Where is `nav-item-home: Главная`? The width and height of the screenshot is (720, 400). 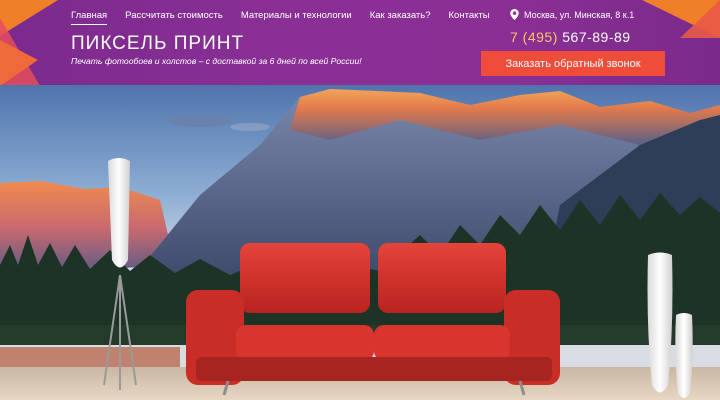
nav-item-home: Главная is located at coordinates (89, 17).